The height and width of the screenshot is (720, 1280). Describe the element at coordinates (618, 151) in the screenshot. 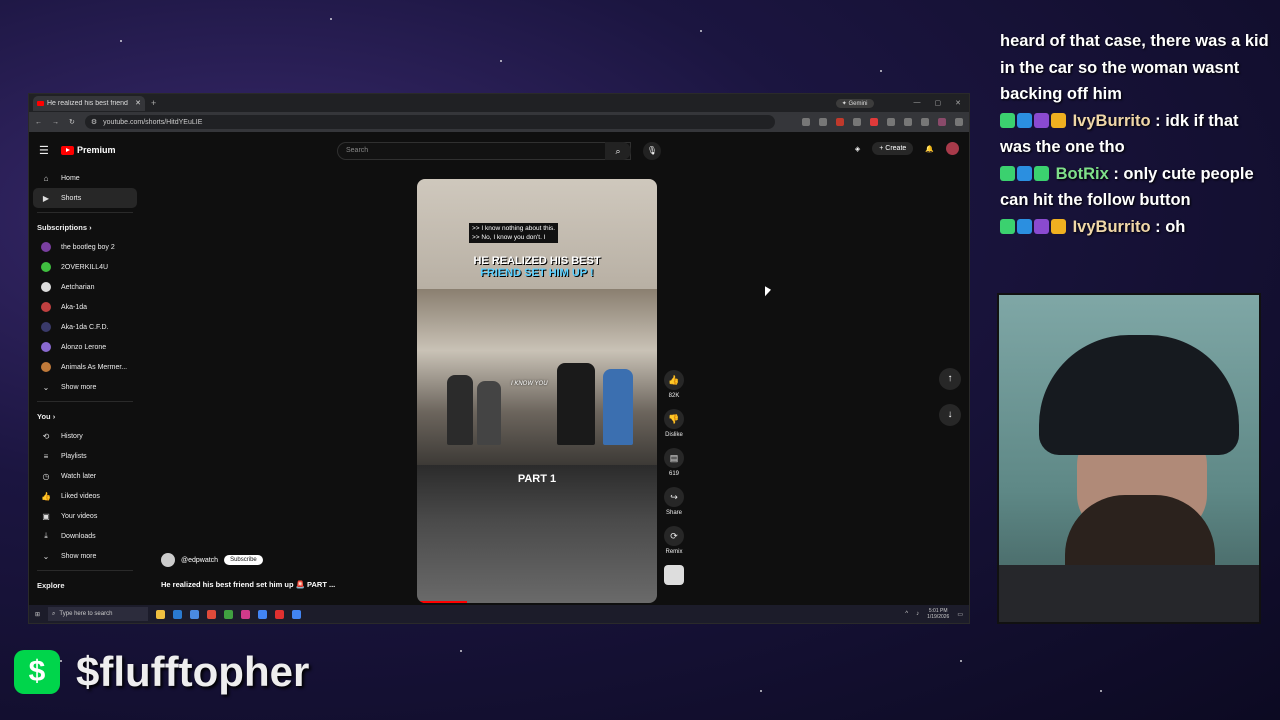

I see `search-icon: ⌕` at that location.